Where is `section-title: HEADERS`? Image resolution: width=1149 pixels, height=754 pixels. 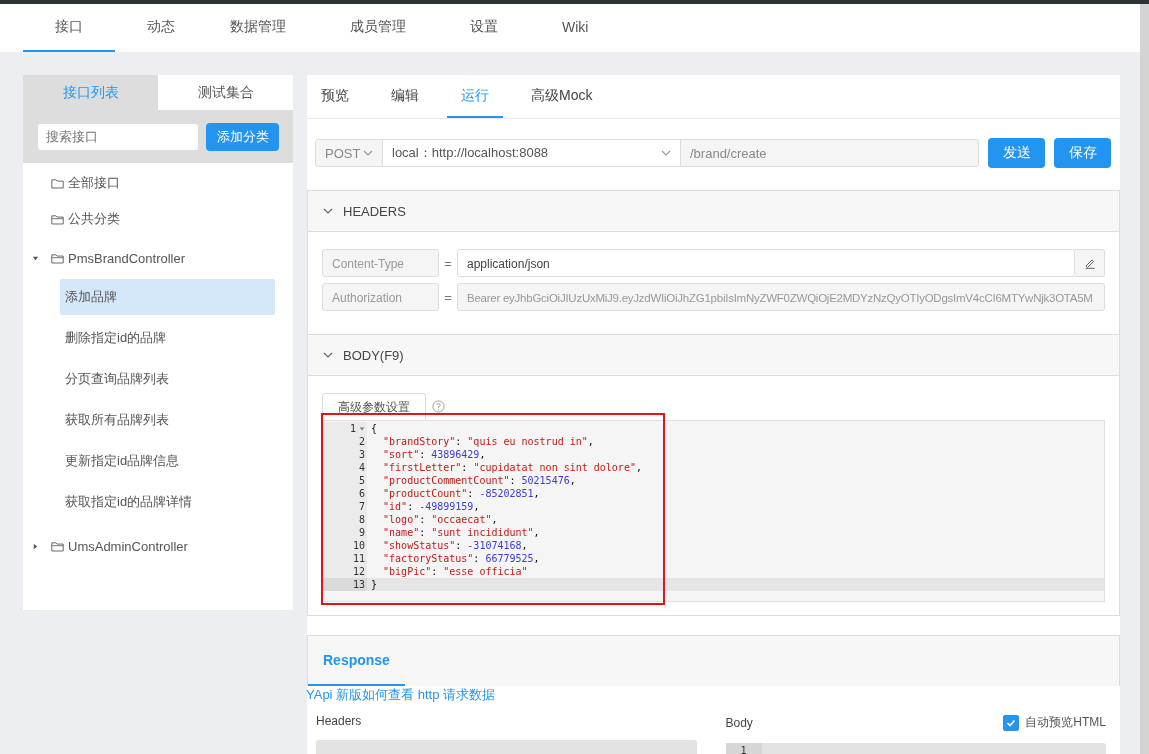 section-title: HEADERS is located at coordinates (374, 211).